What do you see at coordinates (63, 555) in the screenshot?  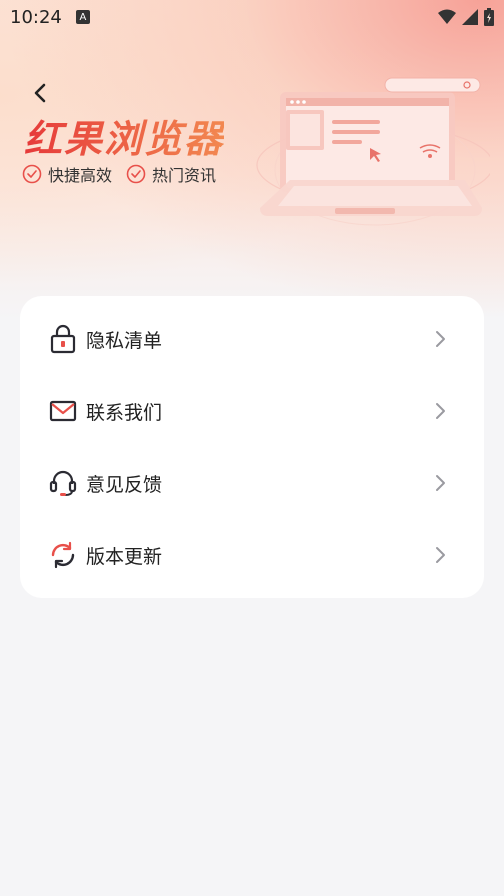 I see `refresh-icon` at bounding box center [63, 555].